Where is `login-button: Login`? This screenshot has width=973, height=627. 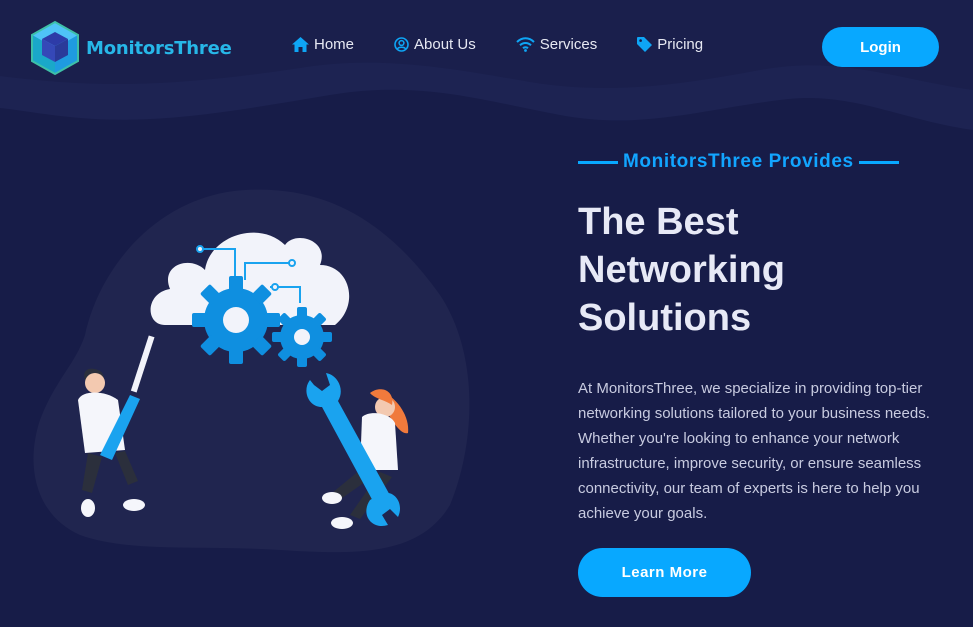 login-button: Login is located at coordinates (880, 47).